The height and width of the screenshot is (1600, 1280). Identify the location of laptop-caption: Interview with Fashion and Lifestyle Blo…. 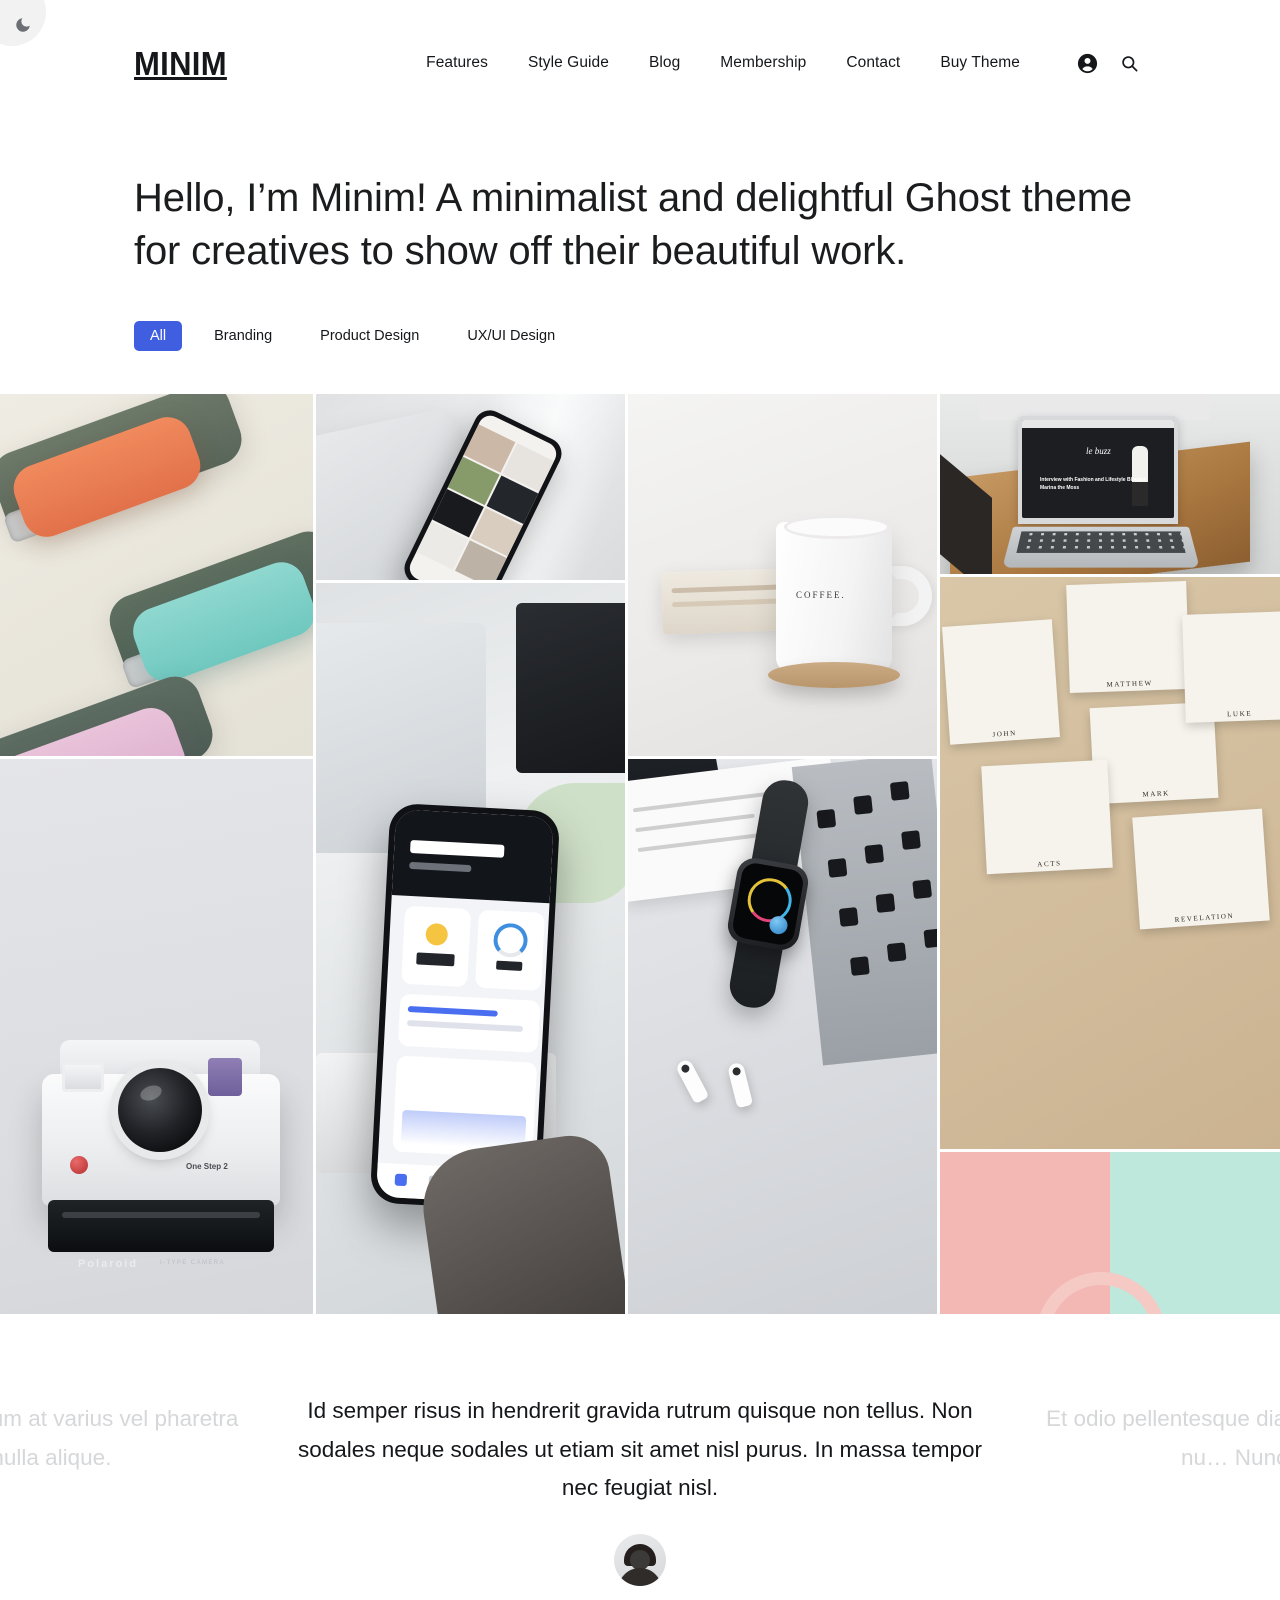
(1093, 484).